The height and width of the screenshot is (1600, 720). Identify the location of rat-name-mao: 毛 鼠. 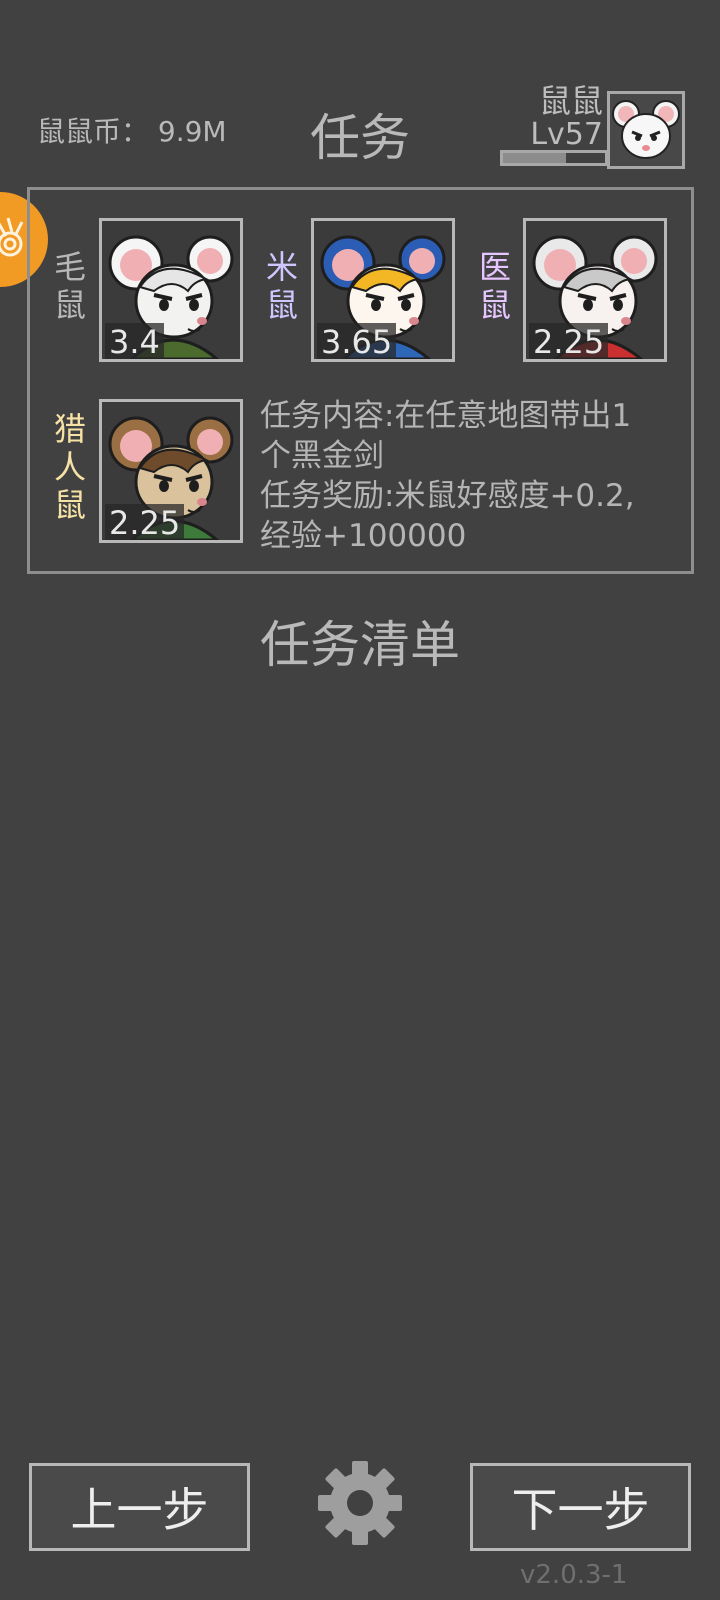
(70, 286).